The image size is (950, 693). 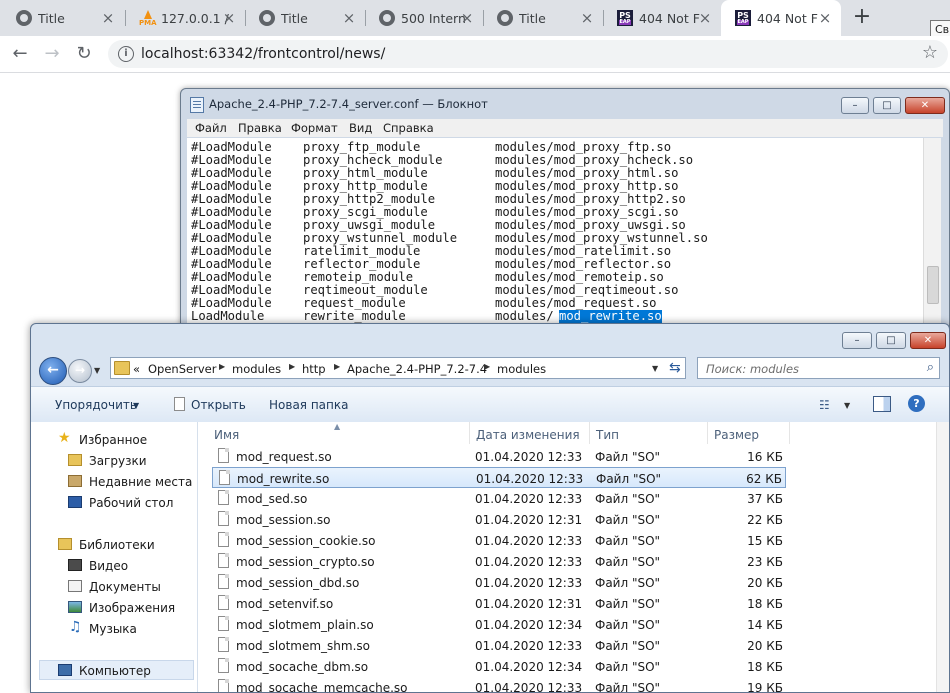 I want to click on file-date: 01.04.2020 12:31, so click(x=529, y=520).